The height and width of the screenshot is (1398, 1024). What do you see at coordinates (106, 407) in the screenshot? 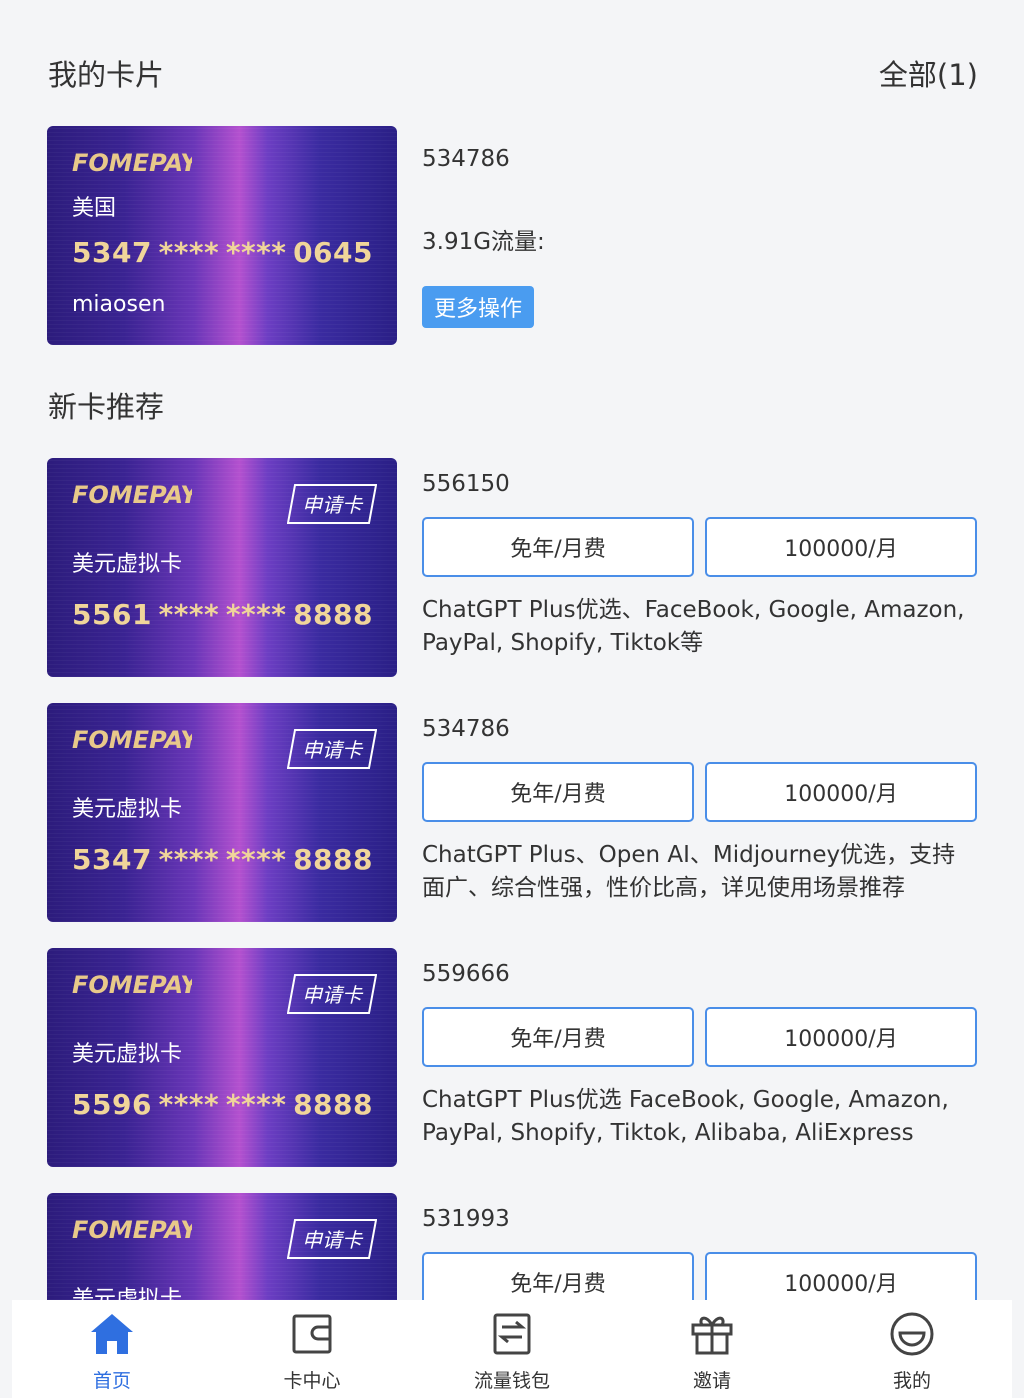
I see `recommend-title: 新卡推荐` at bounding box center [106, 407].